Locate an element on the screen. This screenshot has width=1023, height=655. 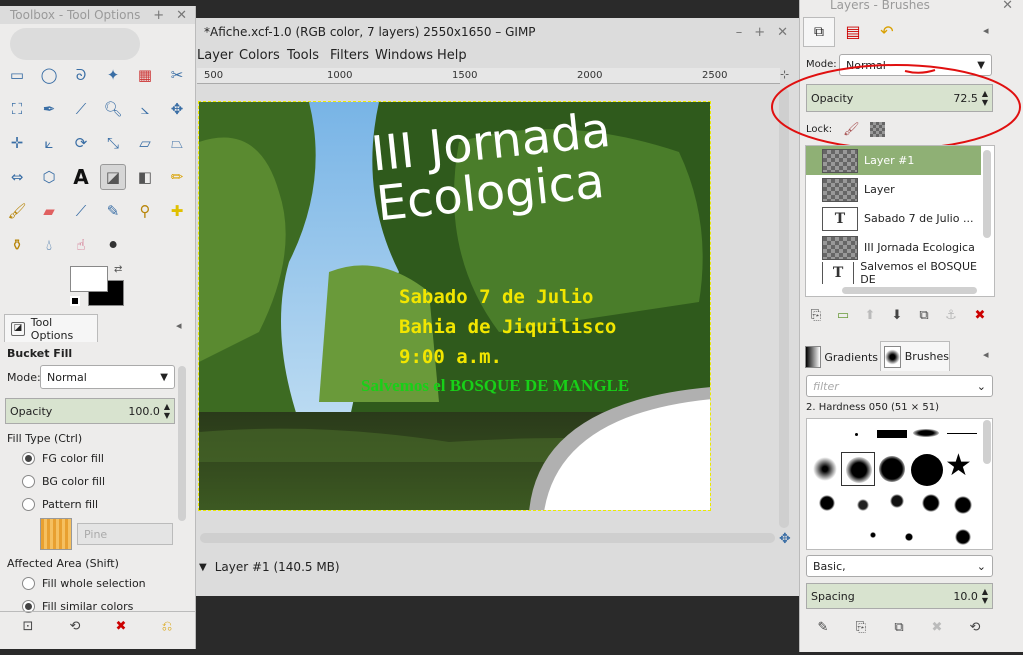
horizontal-scrollbar is located at coordinates (487, 538).